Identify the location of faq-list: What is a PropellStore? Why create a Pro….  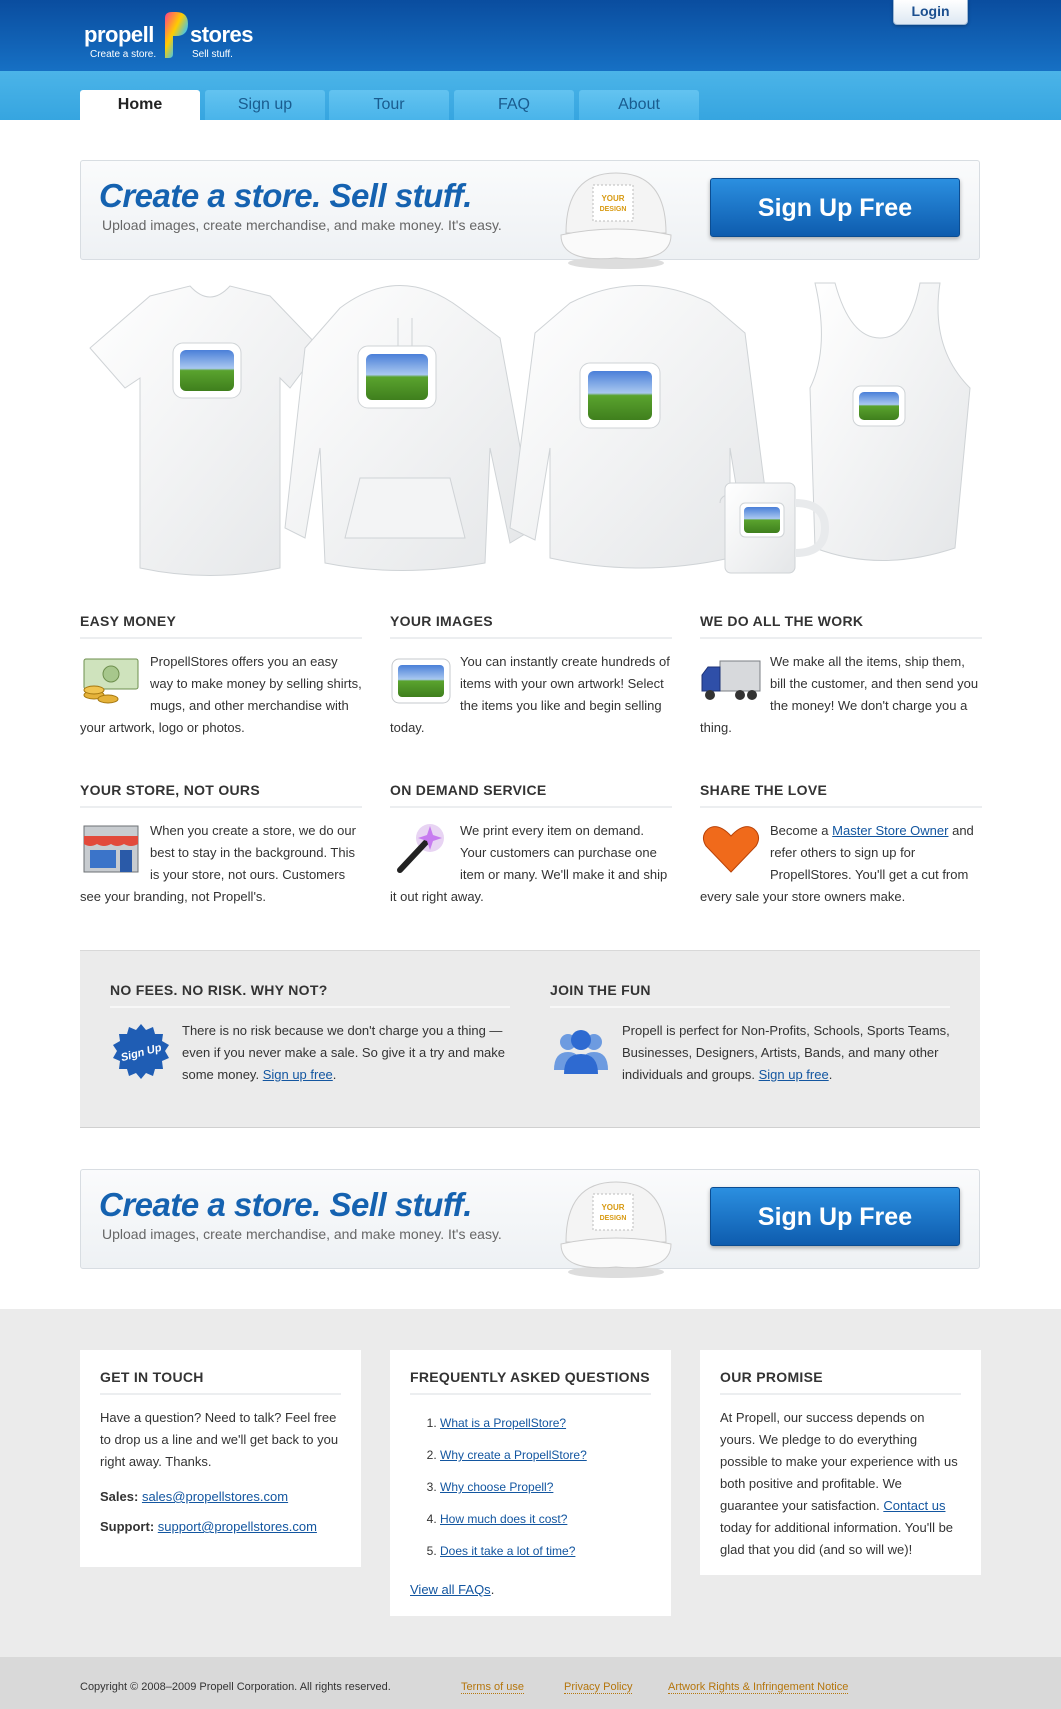
(530, 1487).